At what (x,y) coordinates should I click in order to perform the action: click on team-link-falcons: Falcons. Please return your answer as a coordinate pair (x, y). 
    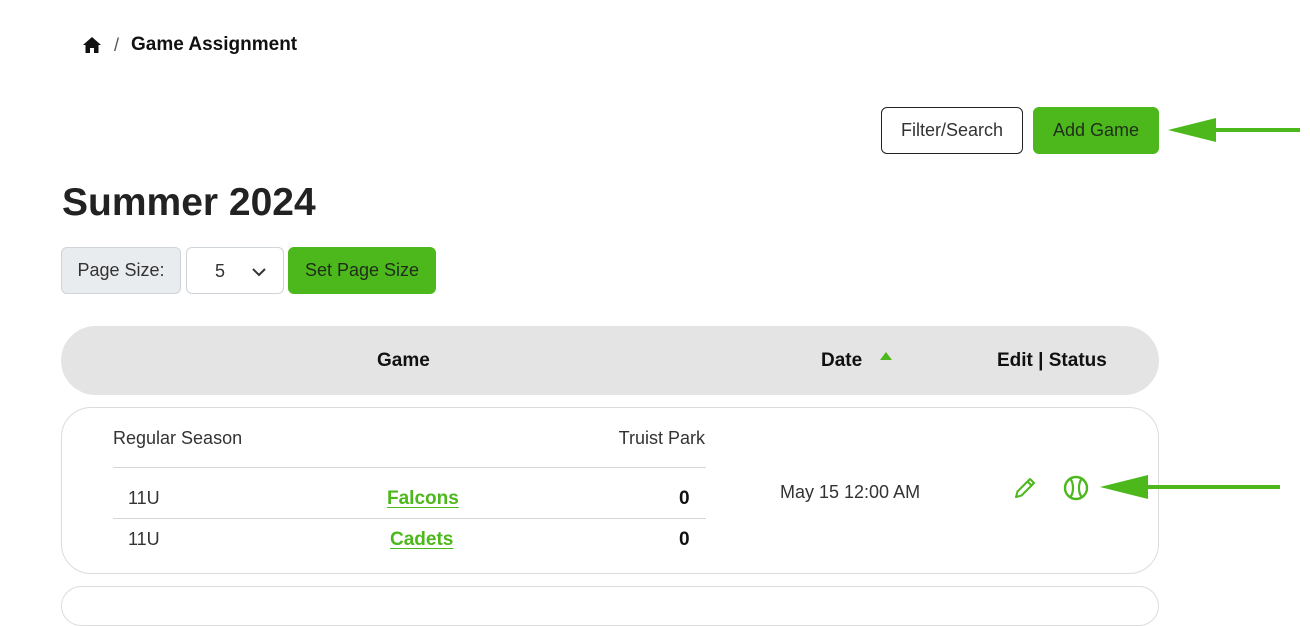
    Looking at the image, I should click on (423, 499).